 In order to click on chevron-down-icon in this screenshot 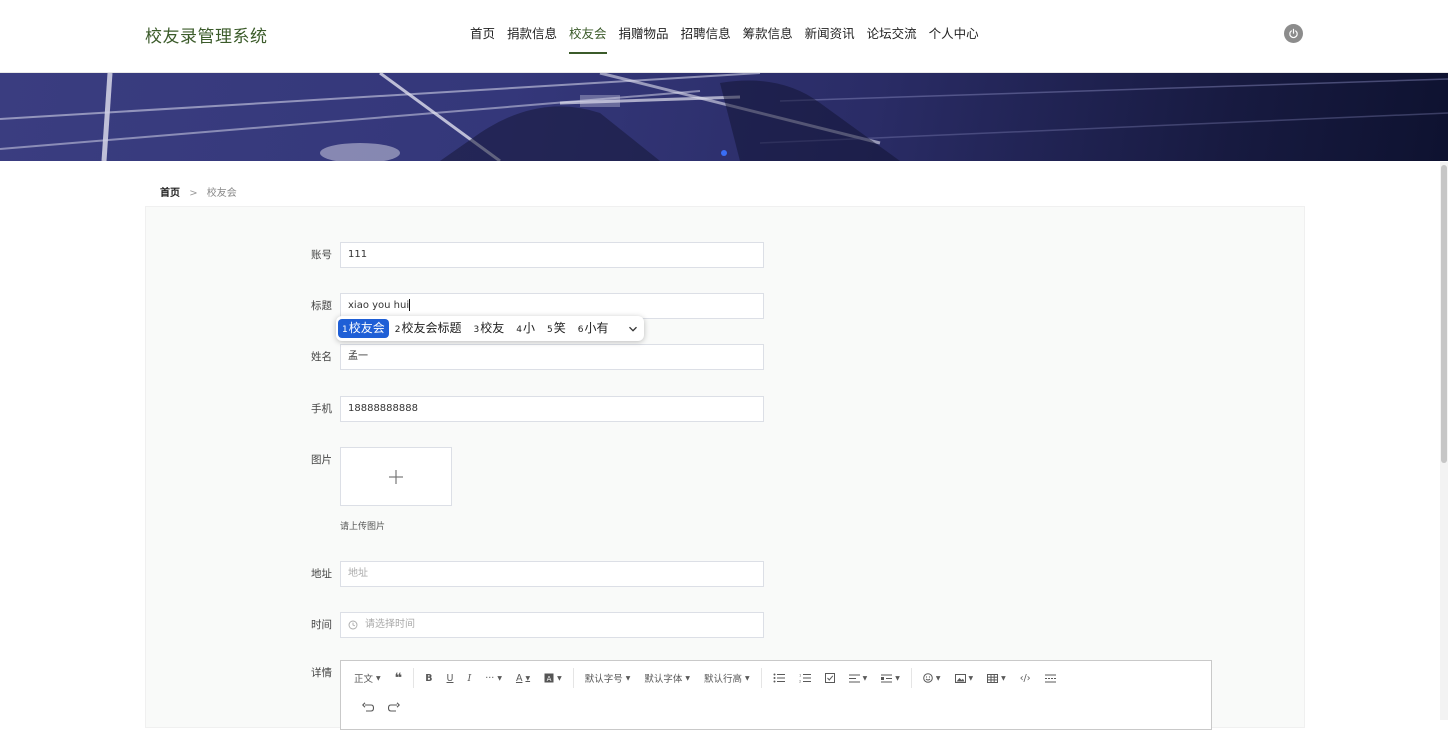, I will do `click(633, 329)`.